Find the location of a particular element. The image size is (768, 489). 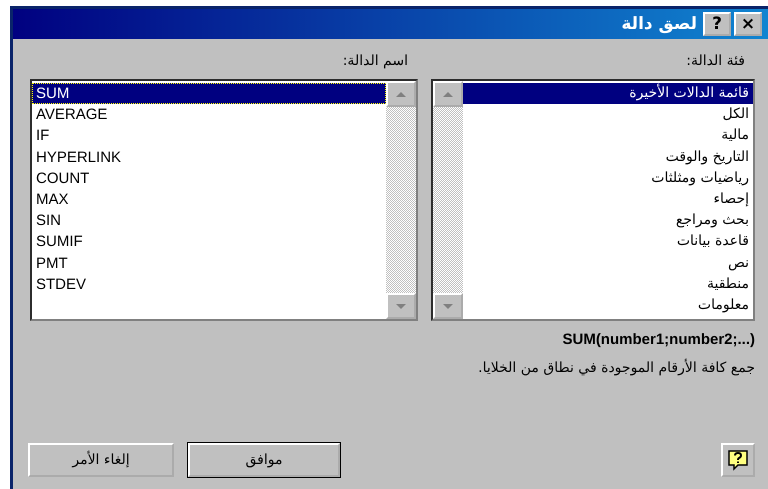

list-item: بحث ومراجع is located at coordinates (608, 221).